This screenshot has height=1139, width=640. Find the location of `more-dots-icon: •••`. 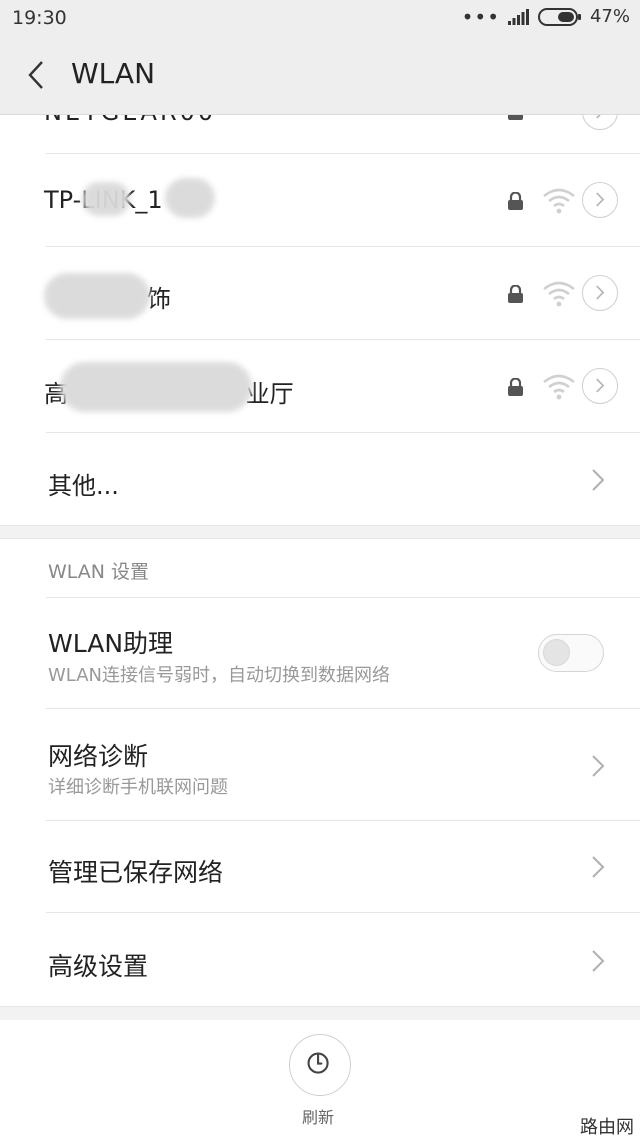

more-dots-icon: ••• is located at coordinates (480, 16).